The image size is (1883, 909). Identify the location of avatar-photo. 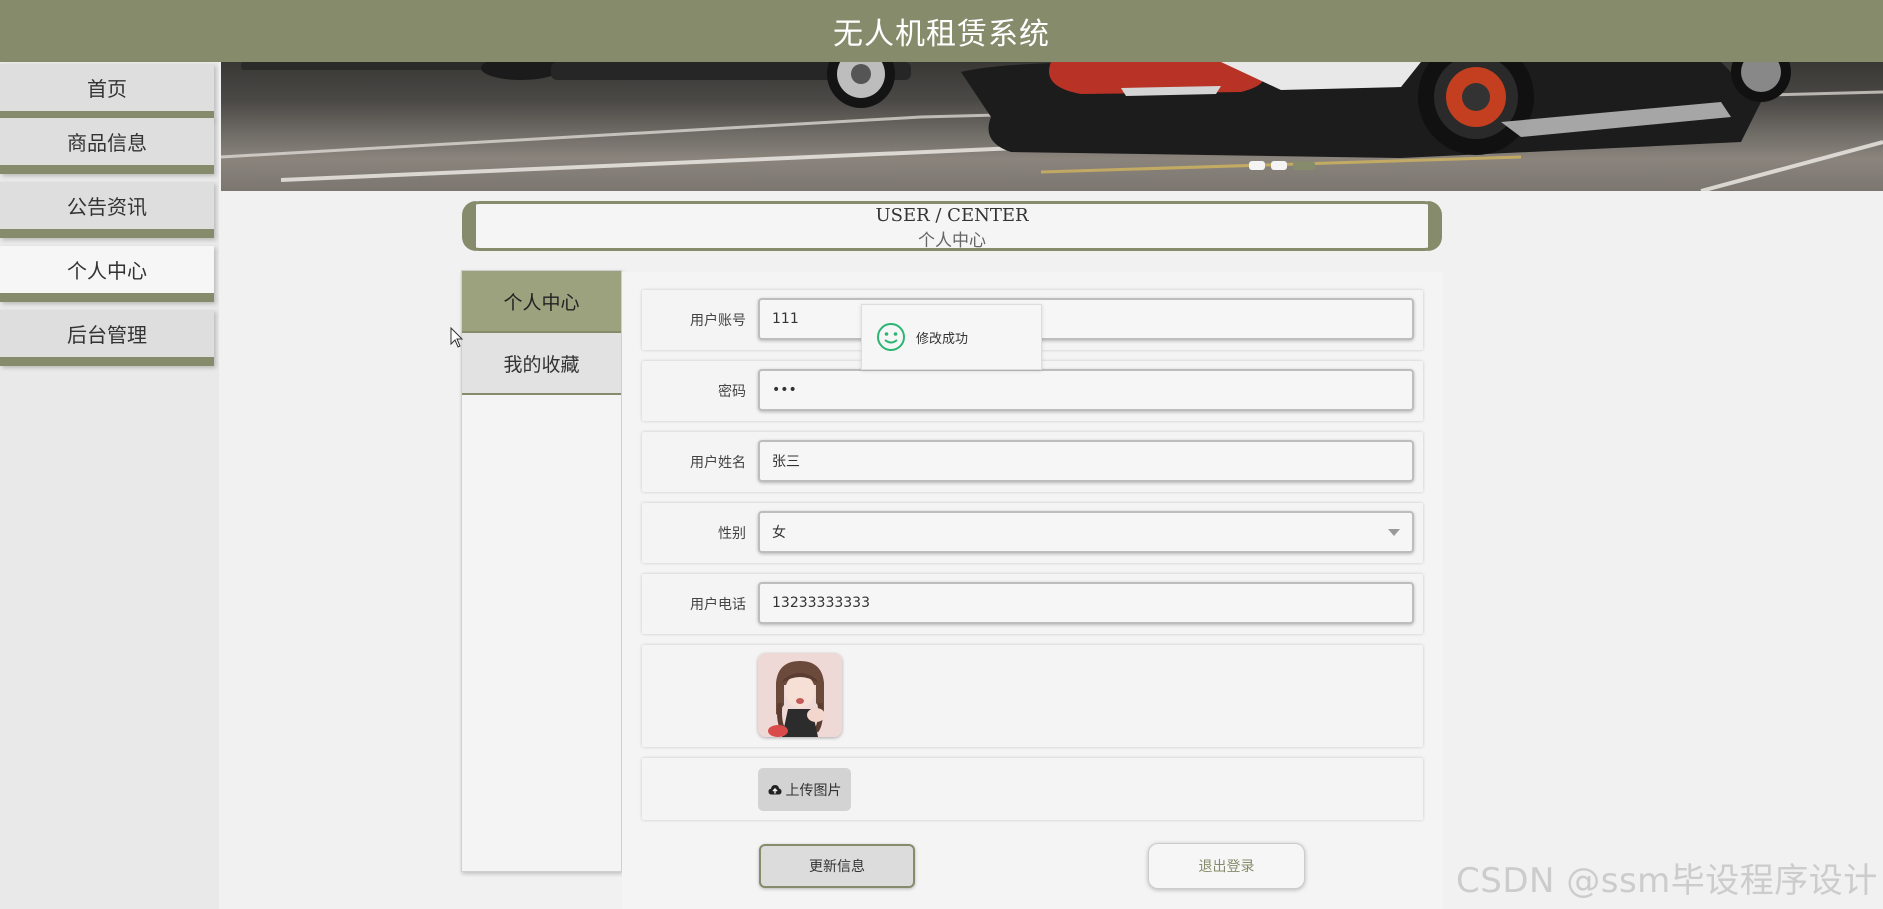
(800, 695).